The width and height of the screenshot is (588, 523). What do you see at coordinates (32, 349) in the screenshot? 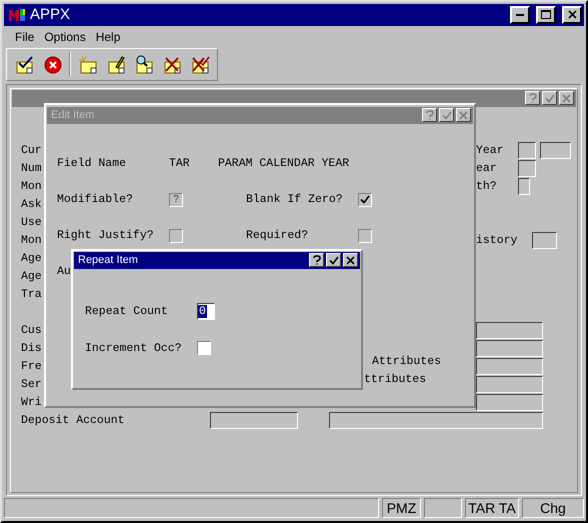
I see `field-label: Dis` at bounding box center [32, 349].